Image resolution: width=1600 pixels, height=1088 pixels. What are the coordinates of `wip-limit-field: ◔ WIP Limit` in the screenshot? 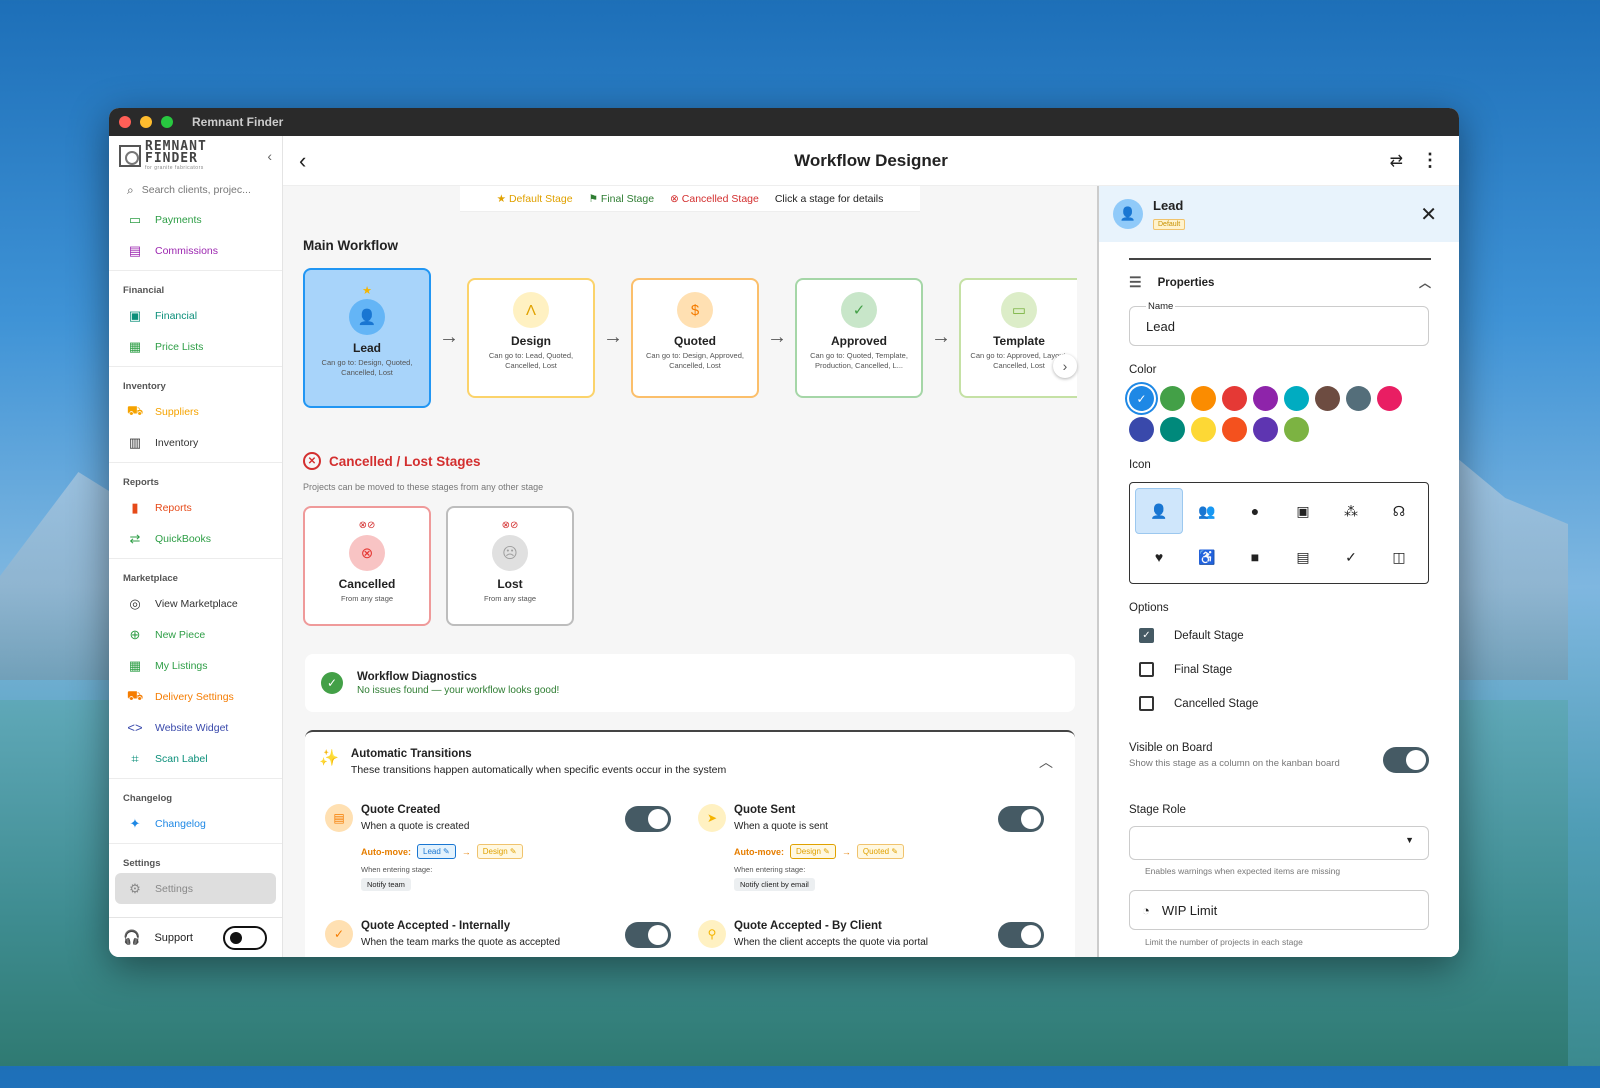 It's located at (1279, 910).